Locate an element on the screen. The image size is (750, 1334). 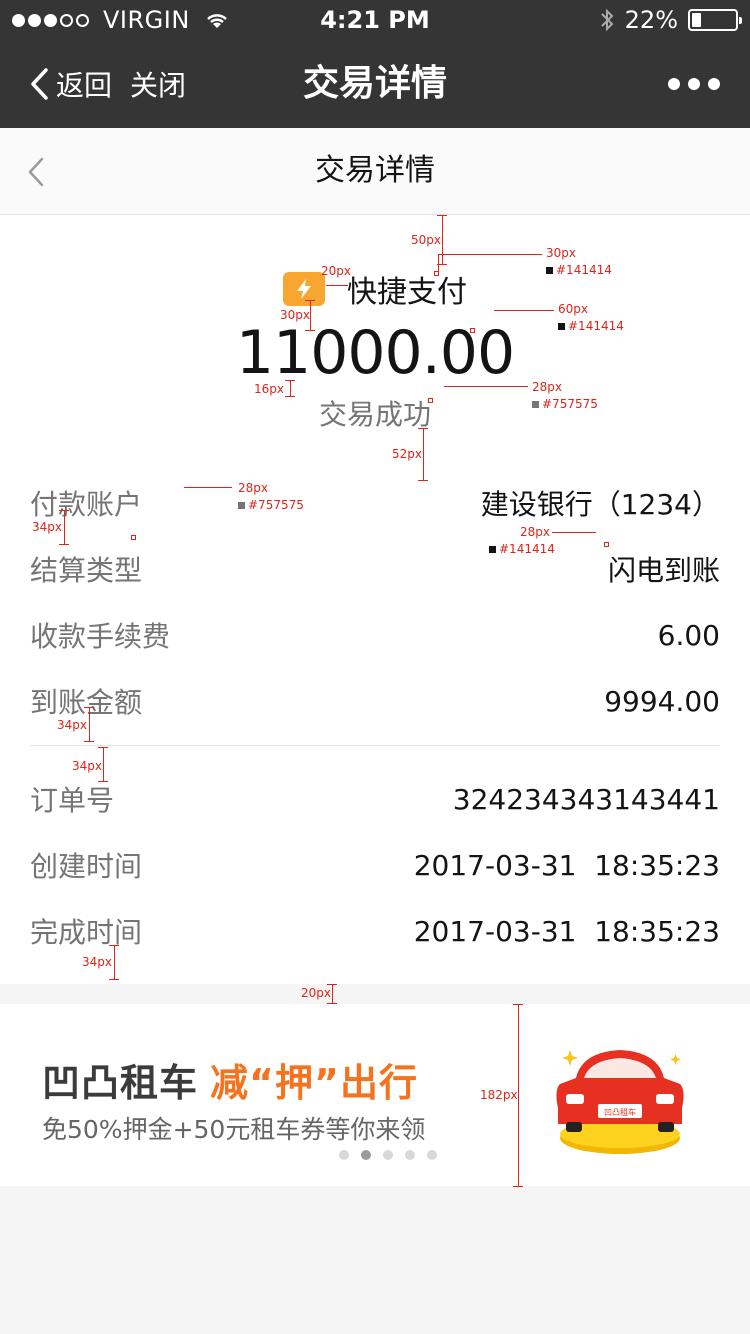
detail-row-fee: 收款手续费 6.00 is located at coordinates (375, 635).